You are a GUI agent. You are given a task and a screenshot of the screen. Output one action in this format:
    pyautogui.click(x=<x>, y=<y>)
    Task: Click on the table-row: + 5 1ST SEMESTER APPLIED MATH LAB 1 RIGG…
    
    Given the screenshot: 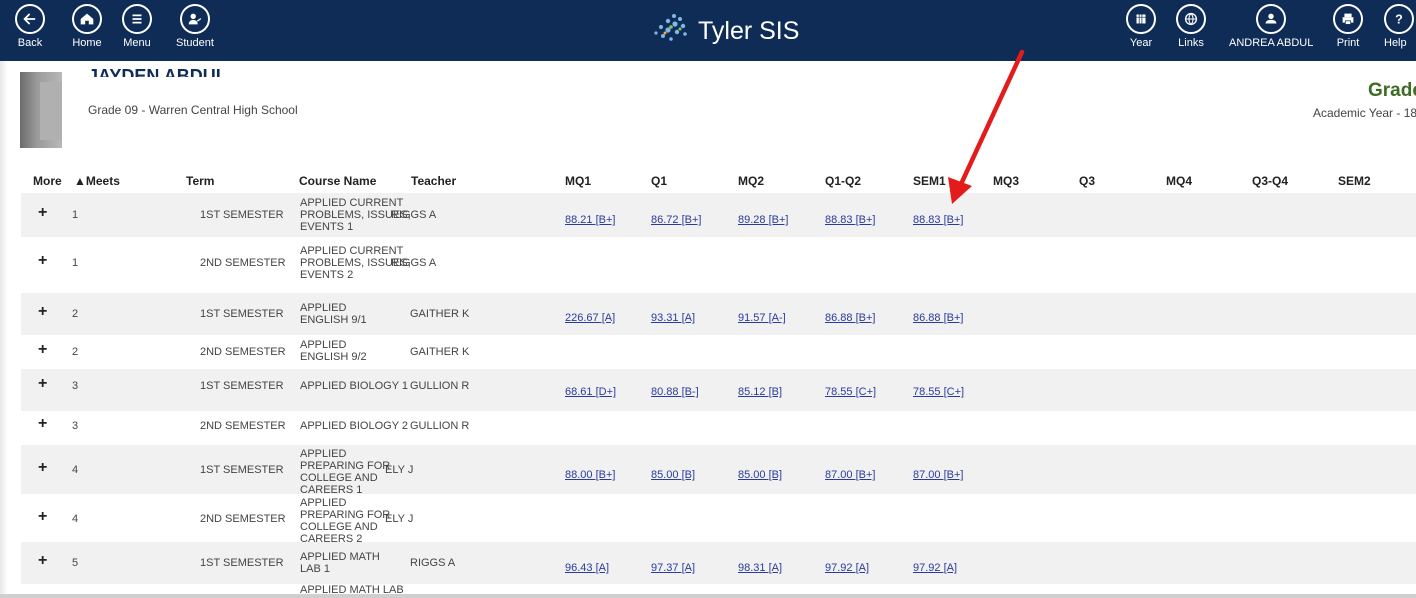 What is the action you would take?
    pyautogui.click(x=718, y=563)
    